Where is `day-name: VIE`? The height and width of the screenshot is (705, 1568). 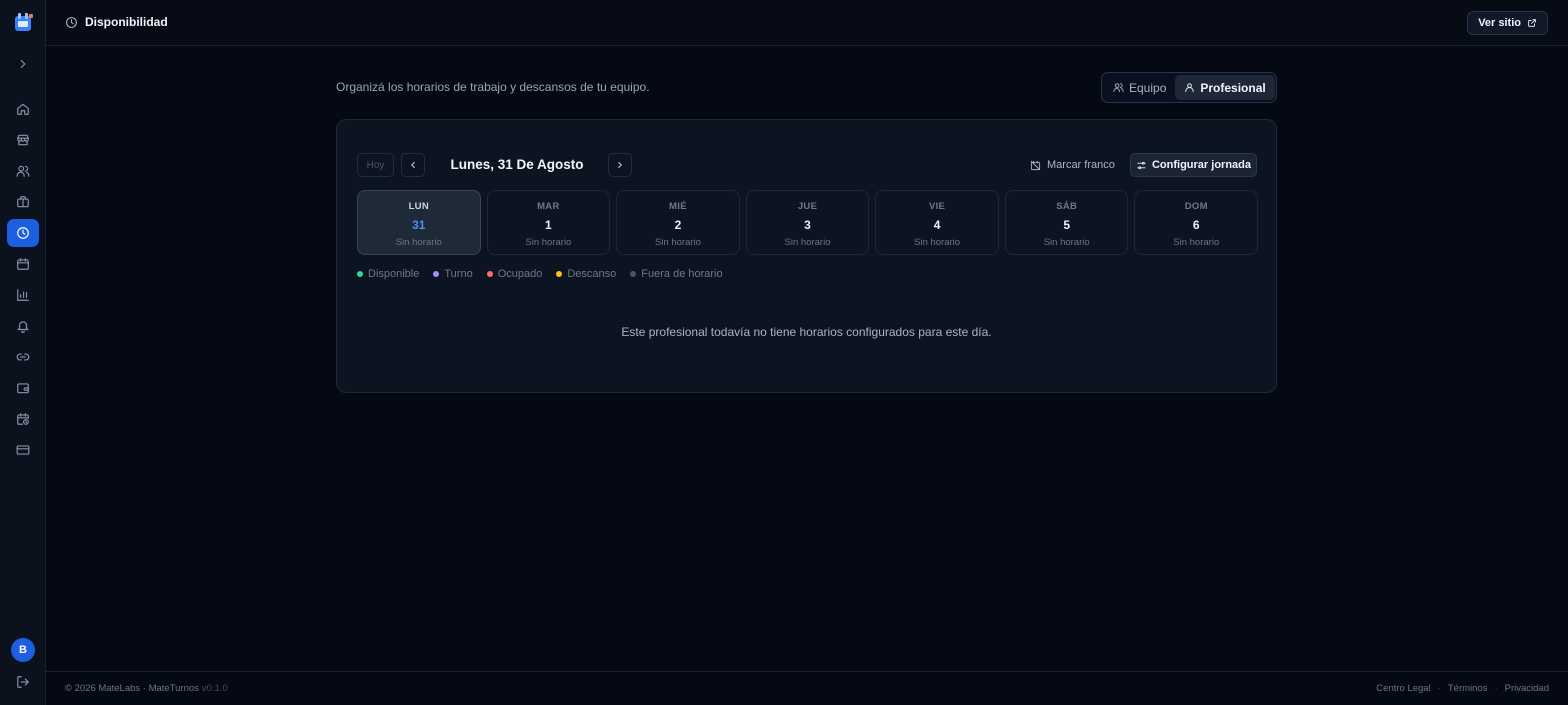 day-name: VIE is located at coordinates (937, 206).